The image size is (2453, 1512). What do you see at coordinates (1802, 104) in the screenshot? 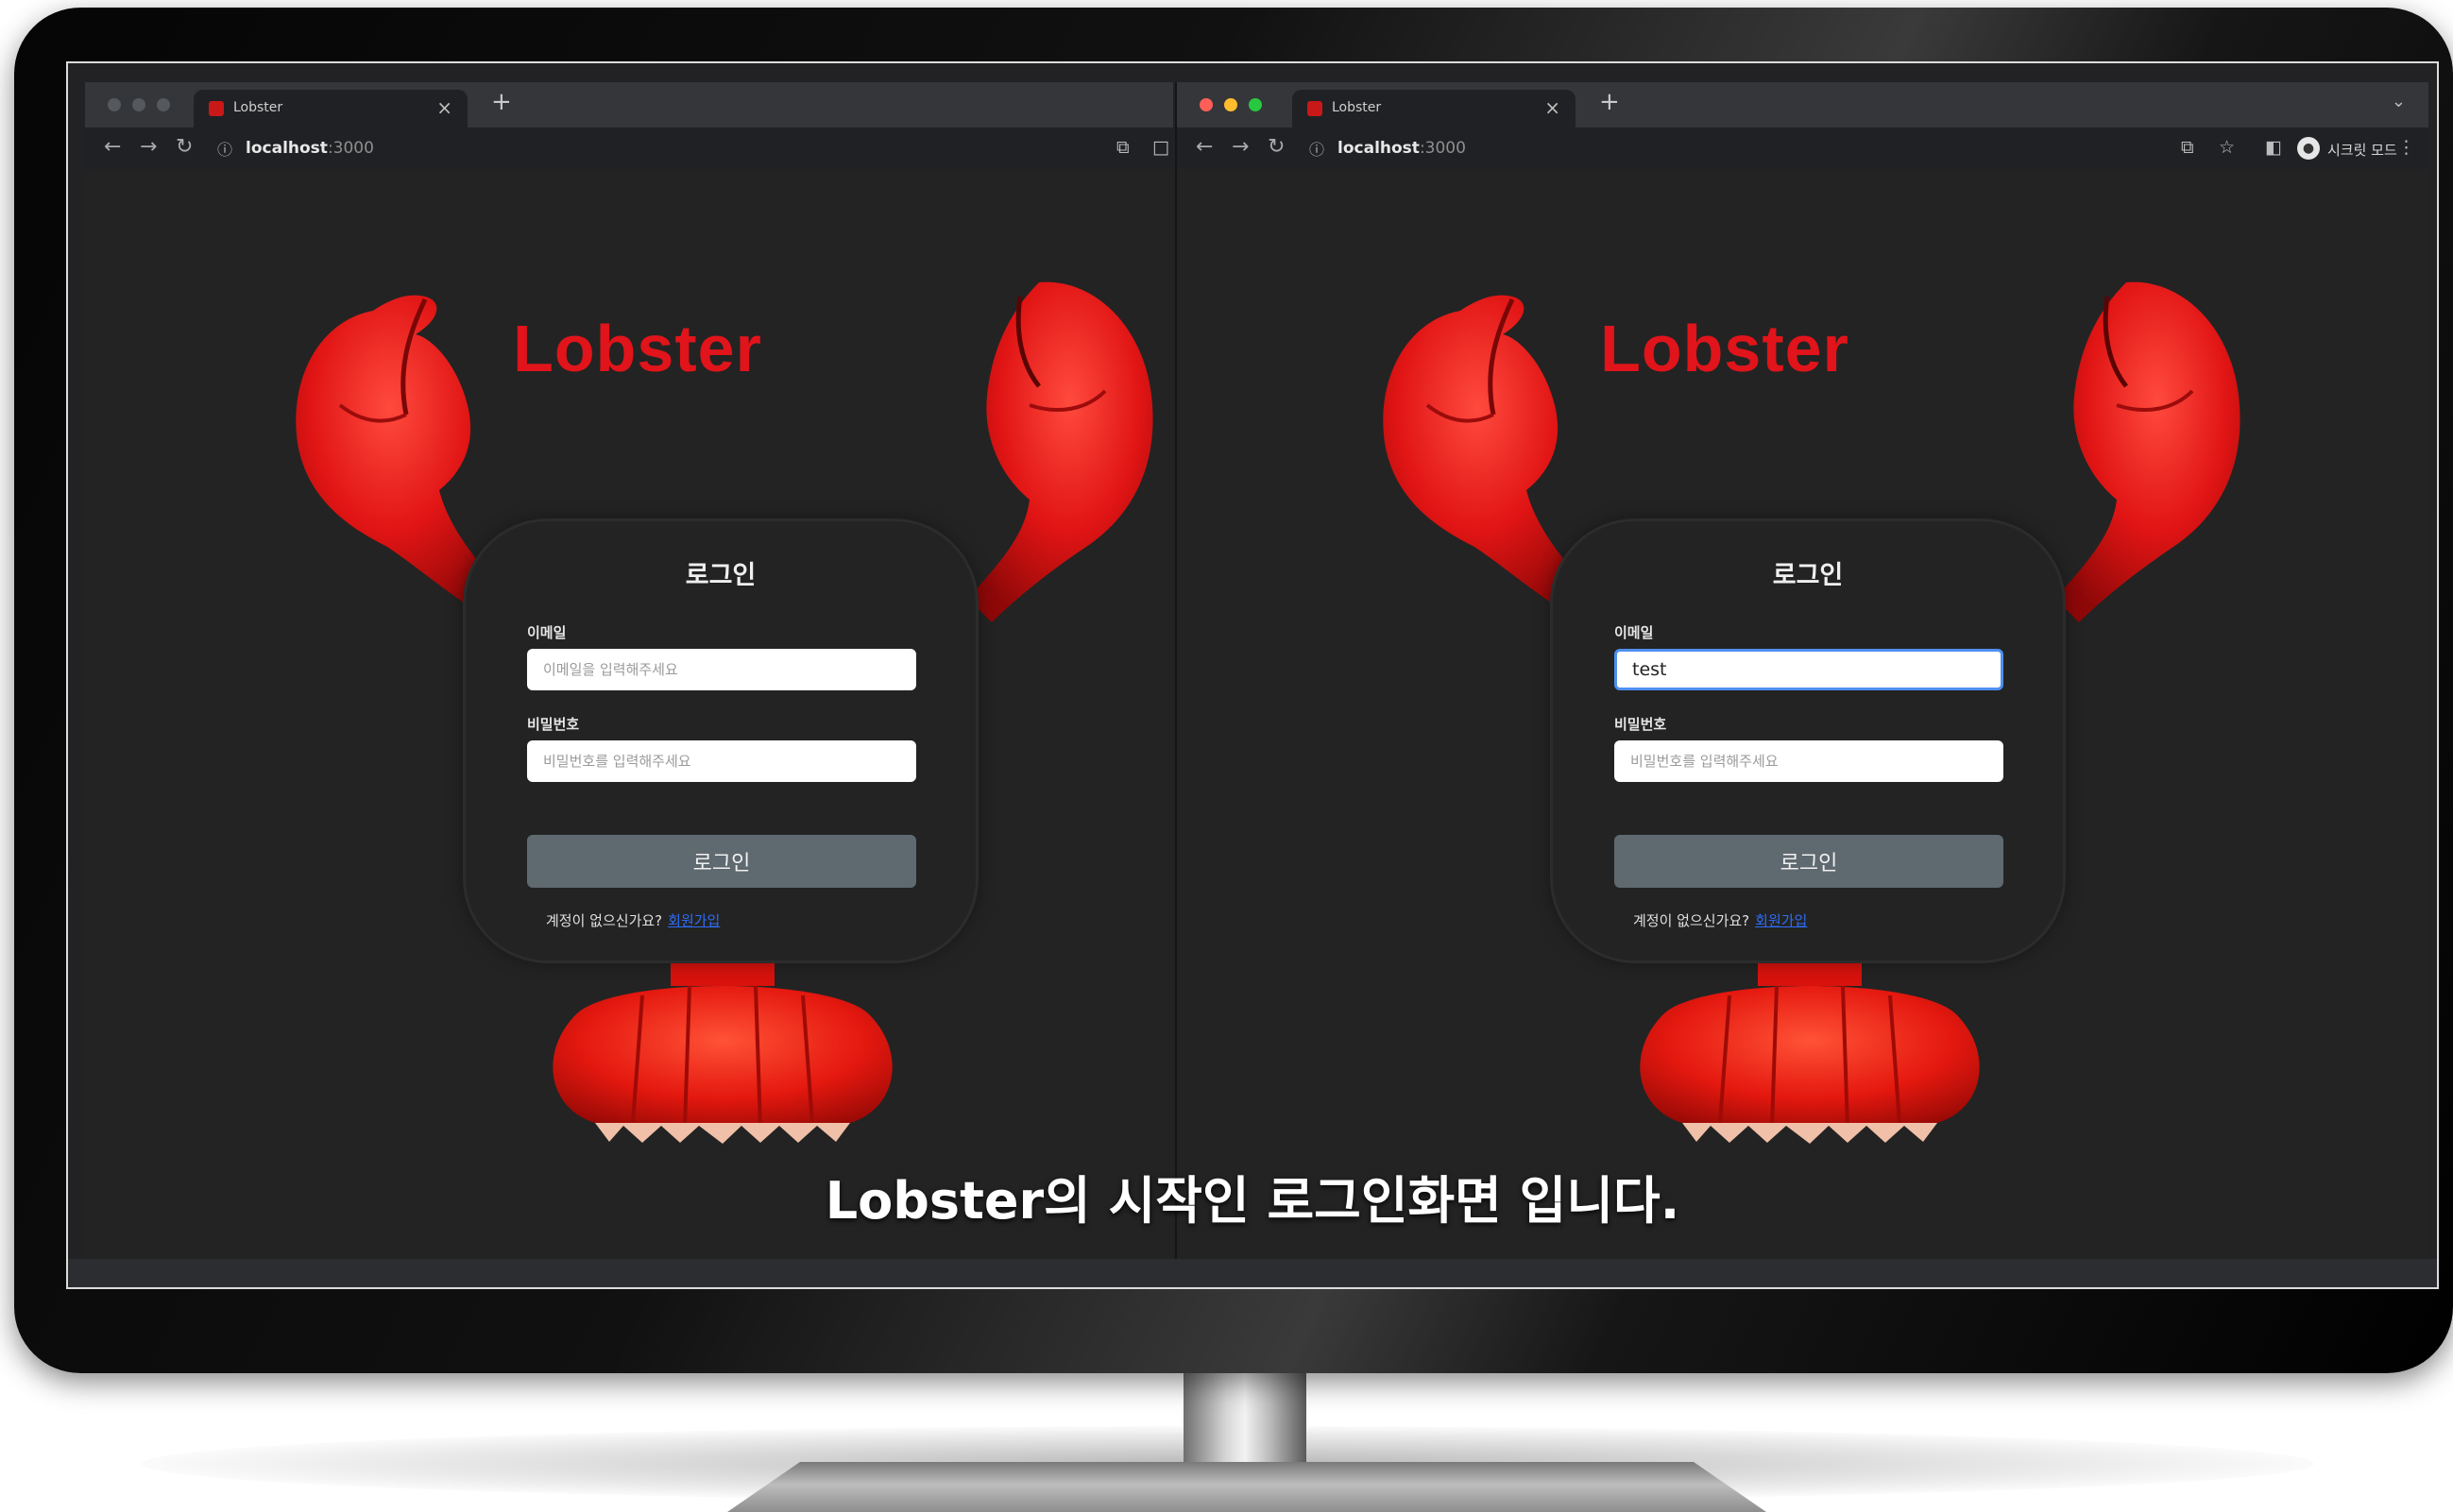
I see `tab-bar: Lobster × + ⌄` at bounding box center [1802, 104].